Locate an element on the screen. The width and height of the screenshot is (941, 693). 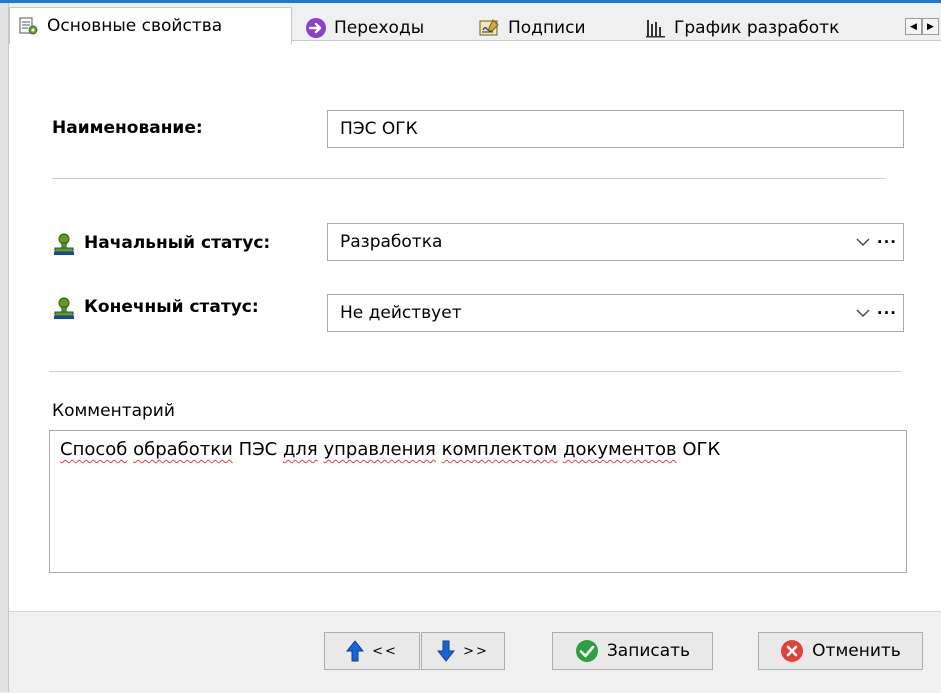
tab-label: График разработк is located at coordinates (757, 27).